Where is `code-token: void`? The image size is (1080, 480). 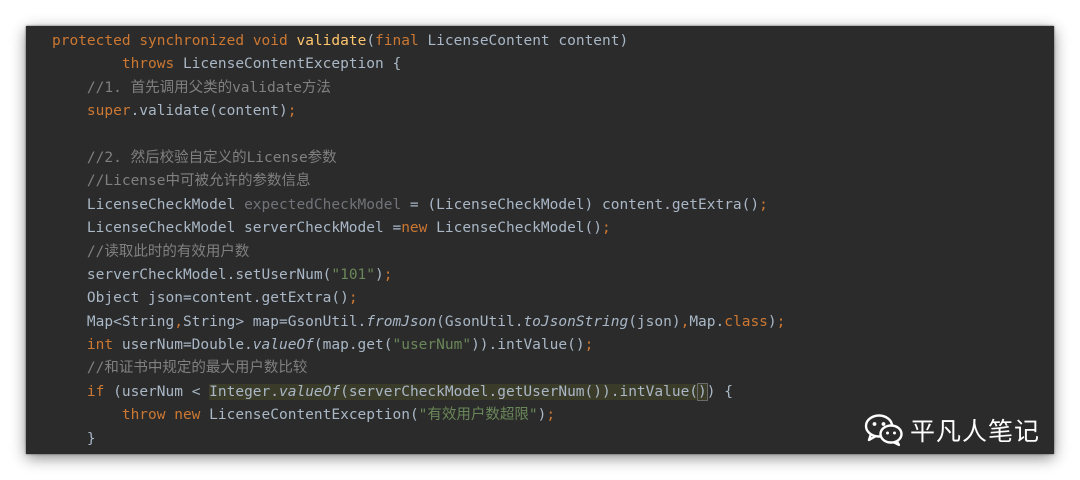
code-token: void is located at coordinates (274, 41).